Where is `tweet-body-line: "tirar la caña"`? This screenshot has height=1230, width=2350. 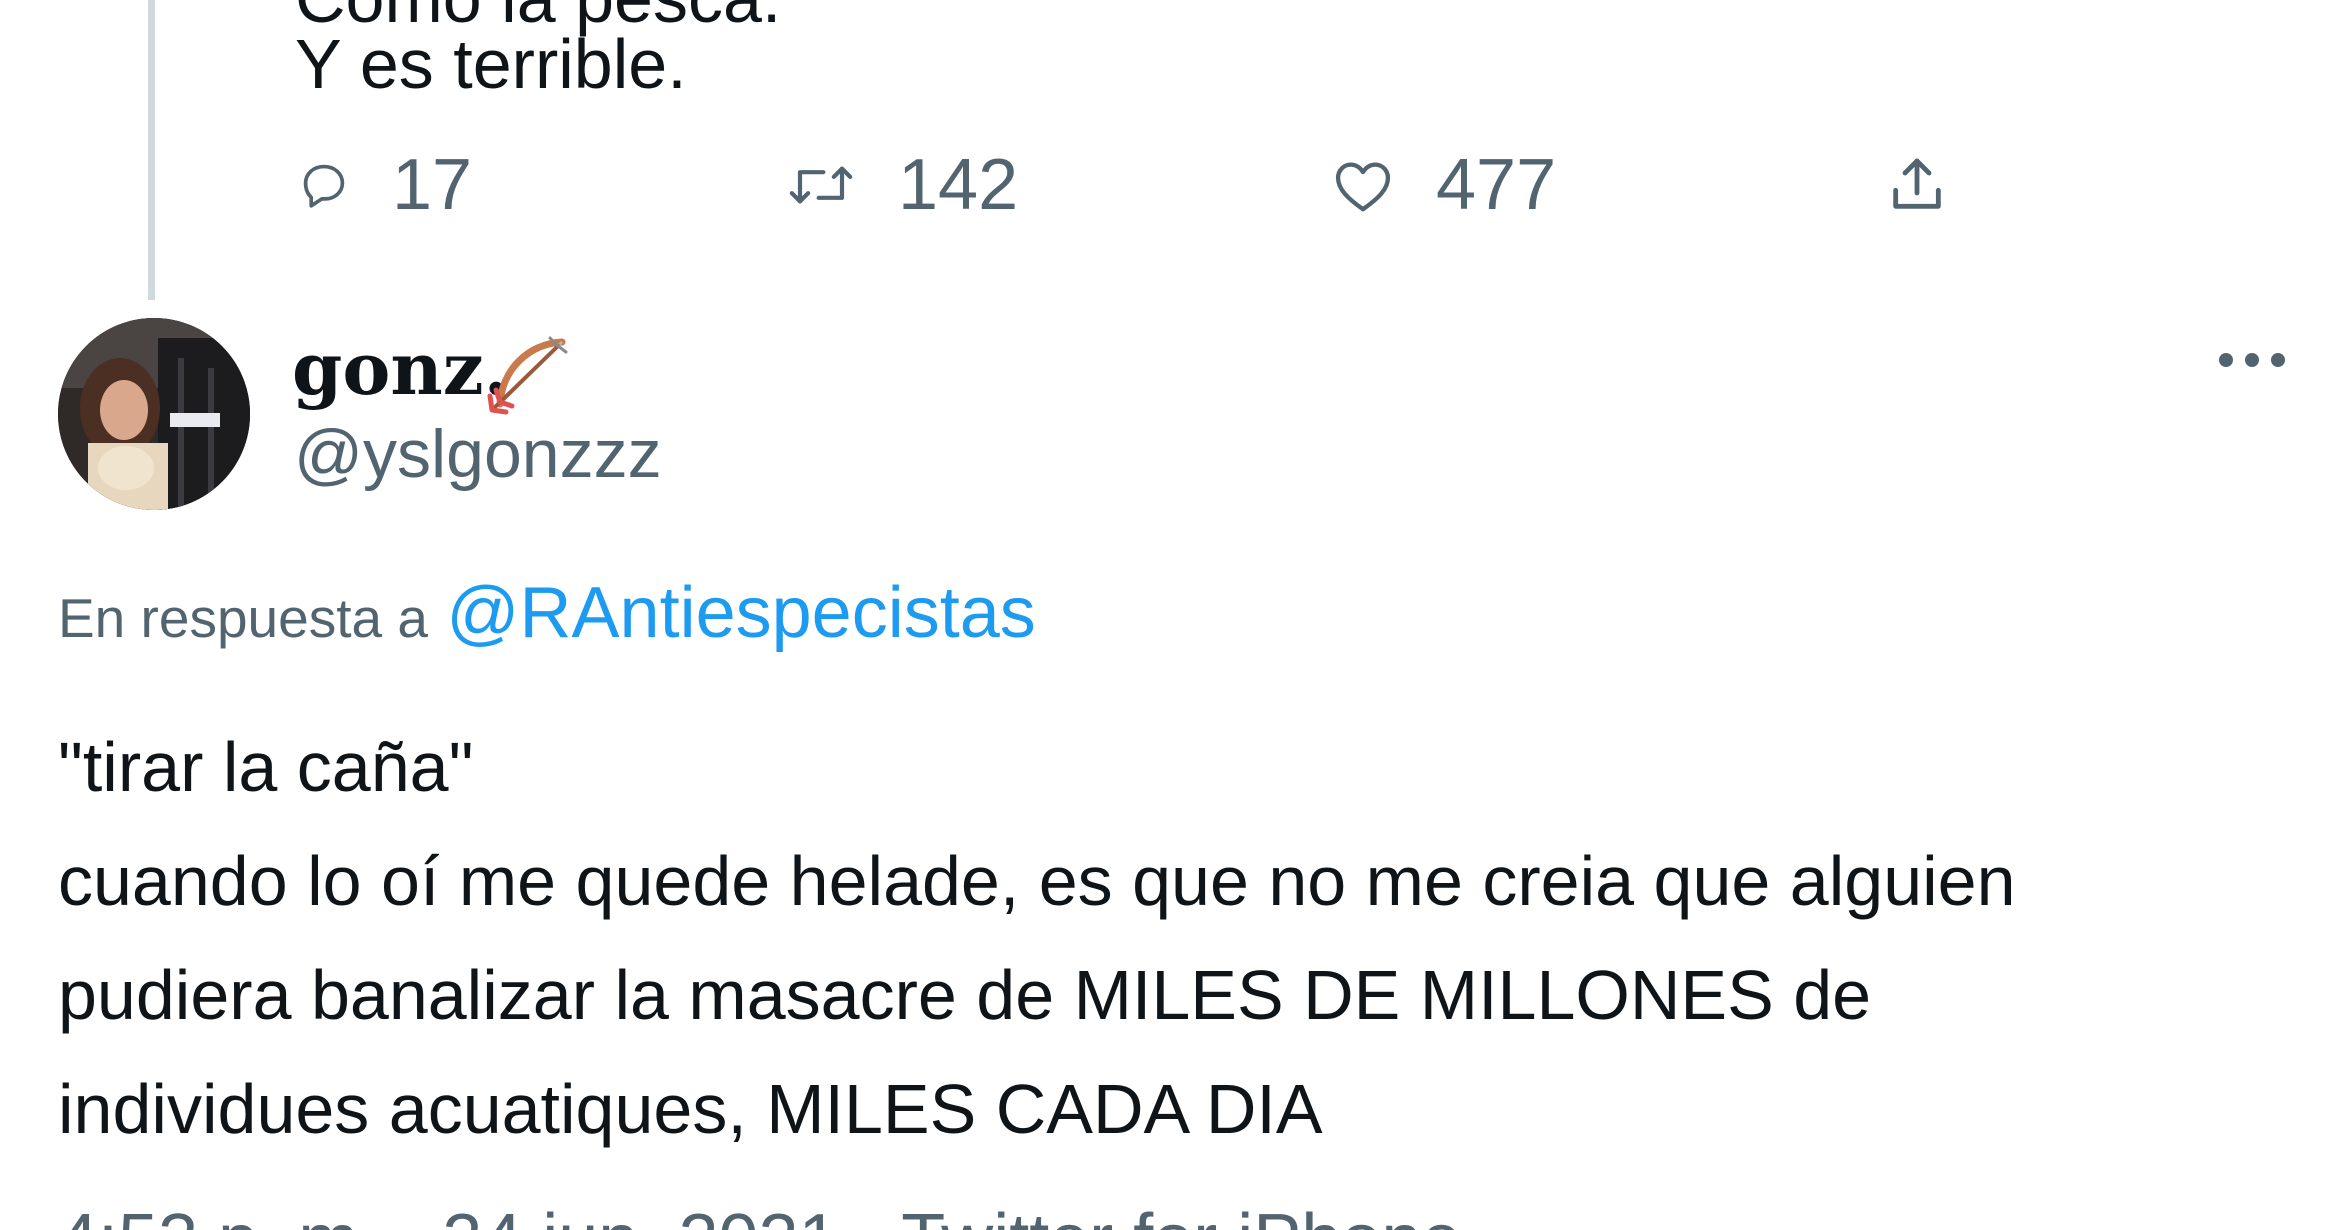
tweet-body-line: "tirar la caña" is located at coordinates (266, 767).